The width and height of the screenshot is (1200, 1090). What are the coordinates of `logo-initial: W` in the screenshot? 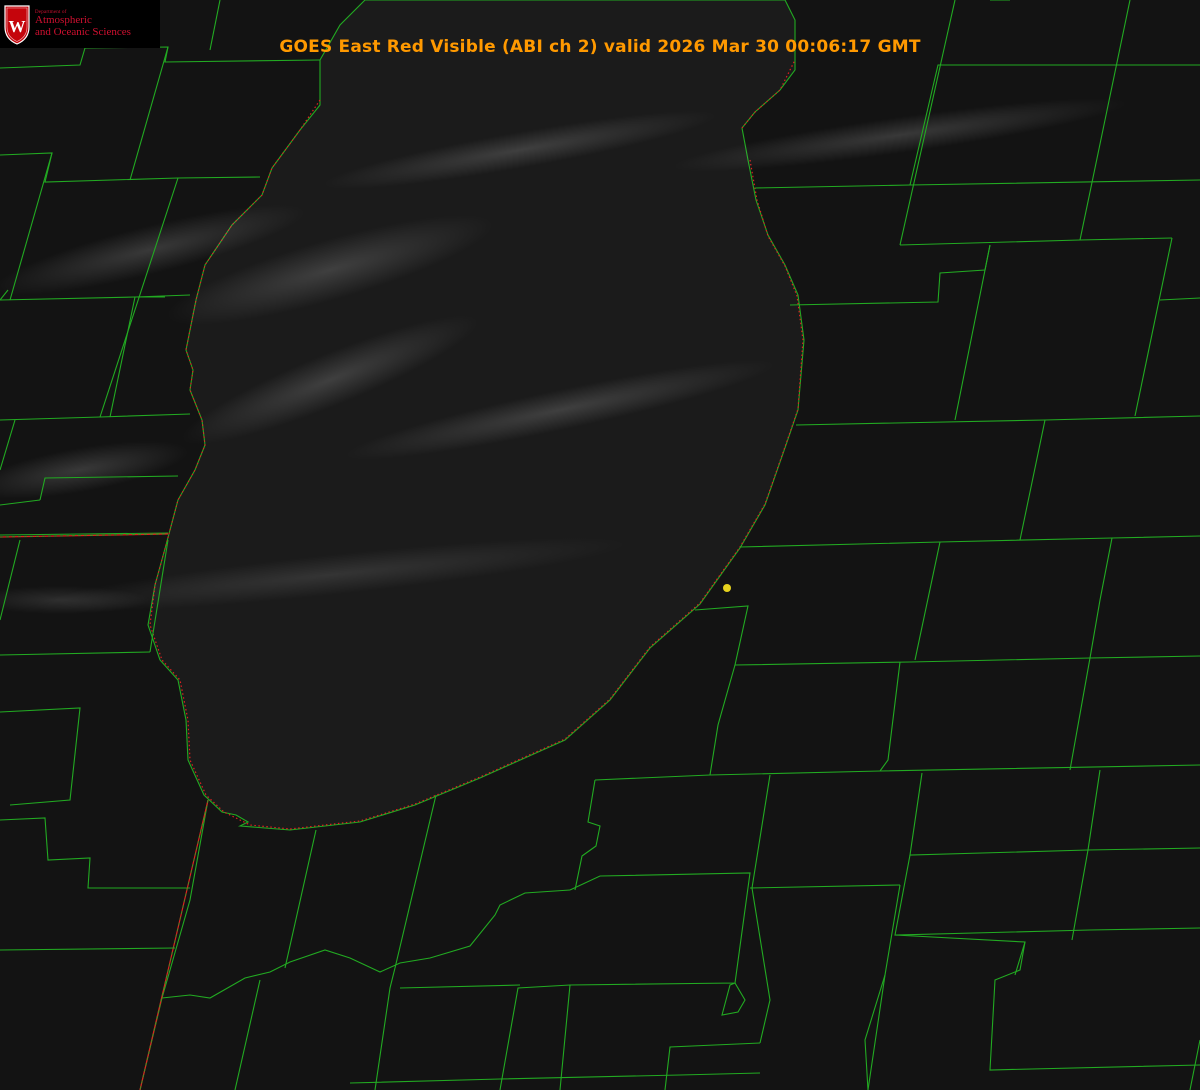 It's located at (17, 26).